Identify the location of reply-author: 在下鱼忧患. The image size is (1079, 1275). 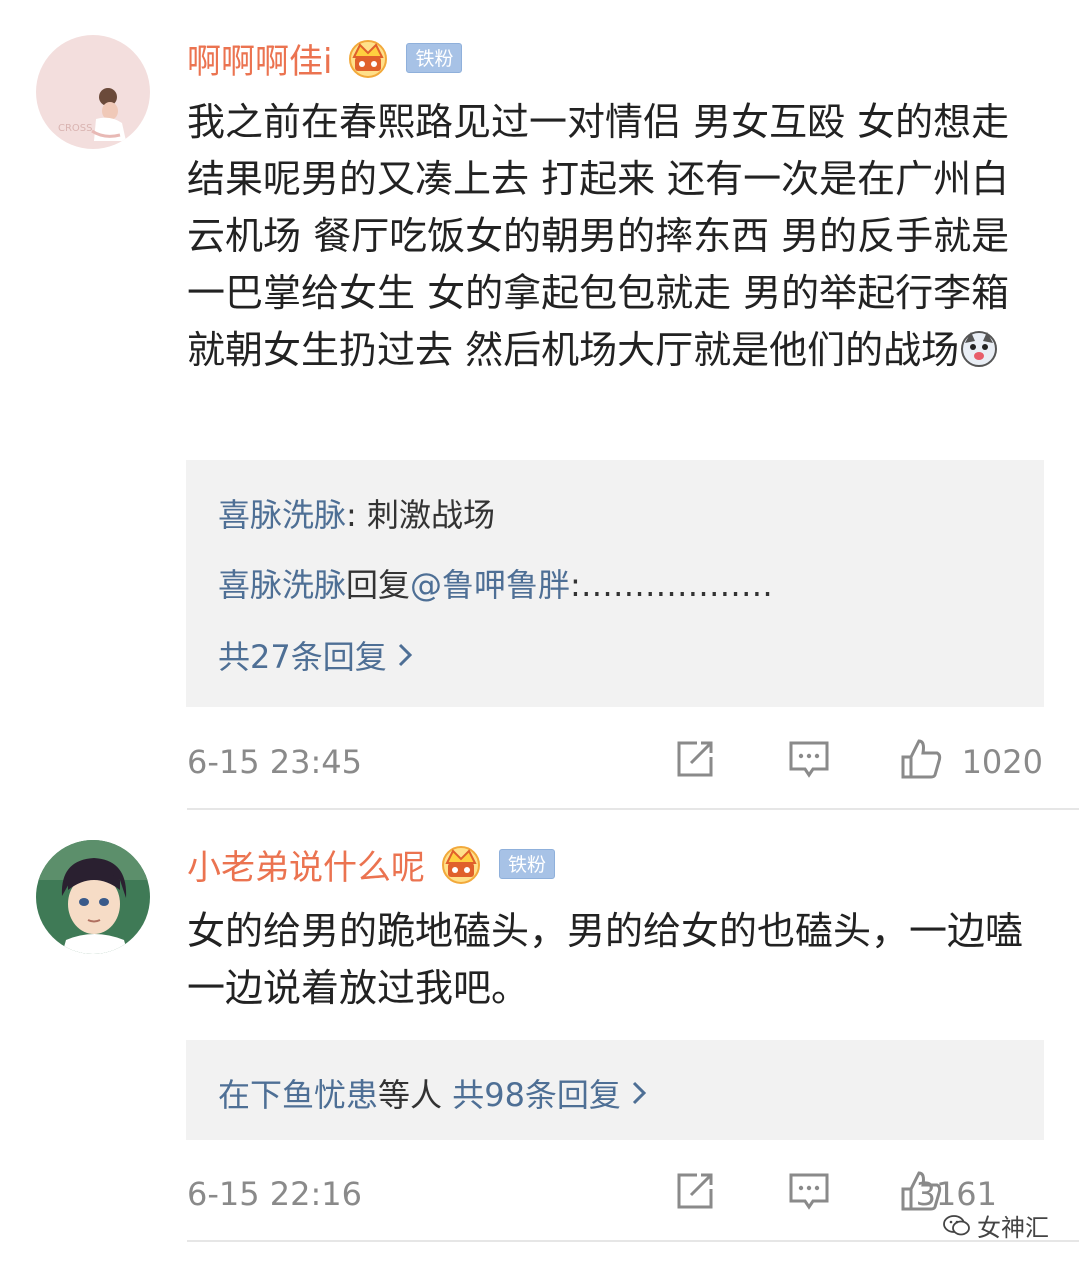
(298, 1095).